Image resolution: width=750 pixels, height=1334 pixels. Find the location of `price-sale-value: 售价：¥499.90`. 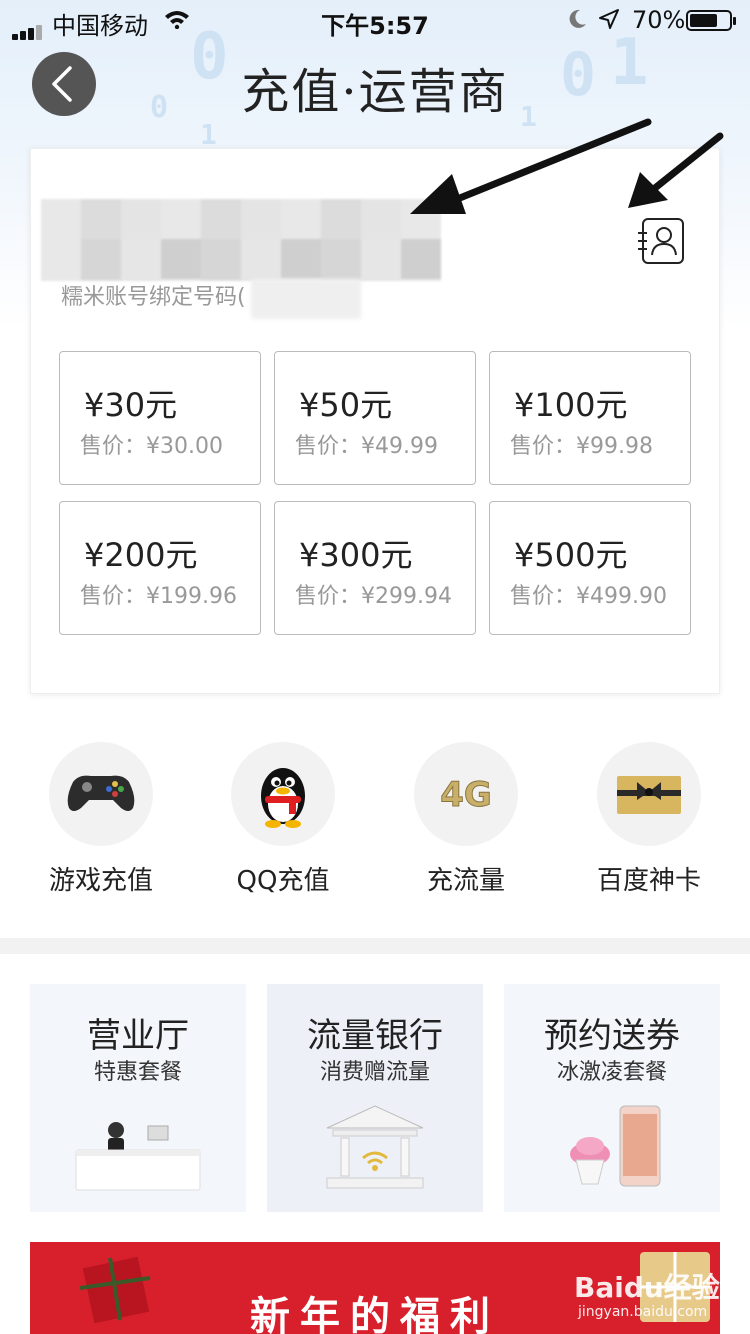

price-sale-value: 售价：¥499.90 is located at coordinates (588, 596).